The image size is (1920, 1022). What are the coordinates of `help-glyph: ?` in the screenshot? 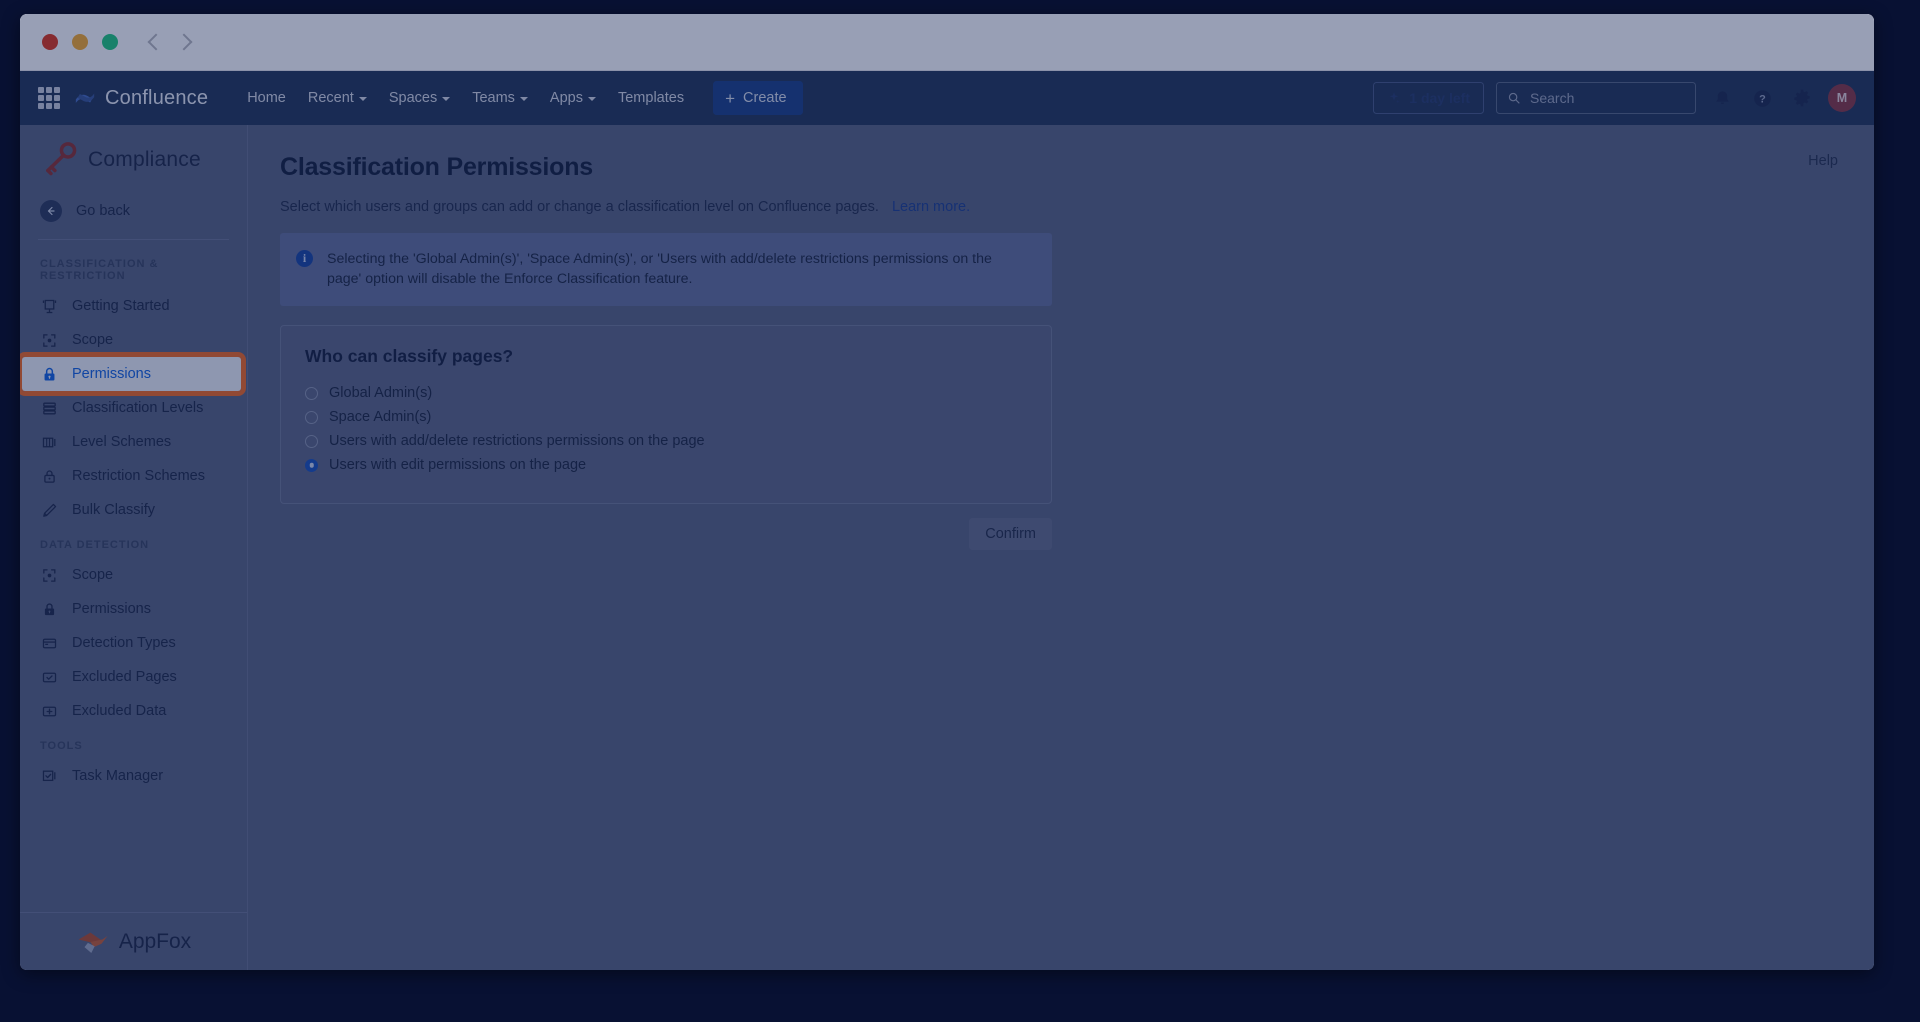 It's located at (1762, 98).